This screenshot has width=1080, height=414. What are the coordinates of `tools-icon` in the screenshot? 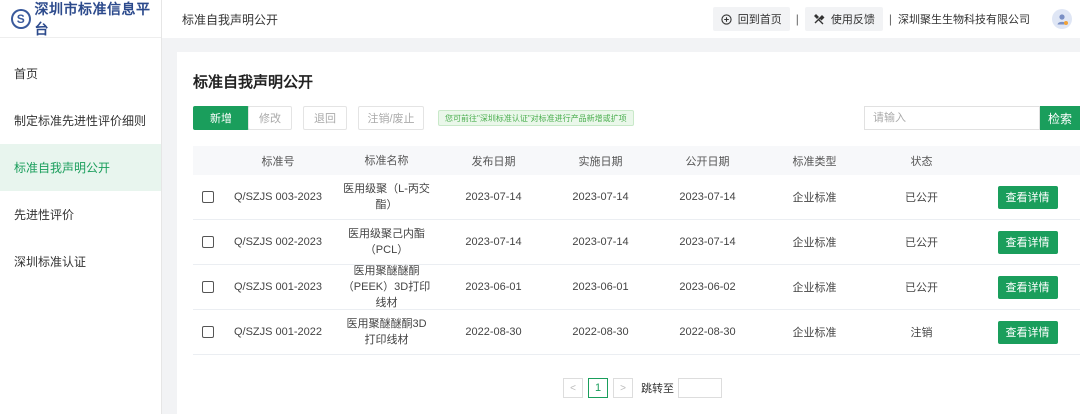 It's located at (819, 19).